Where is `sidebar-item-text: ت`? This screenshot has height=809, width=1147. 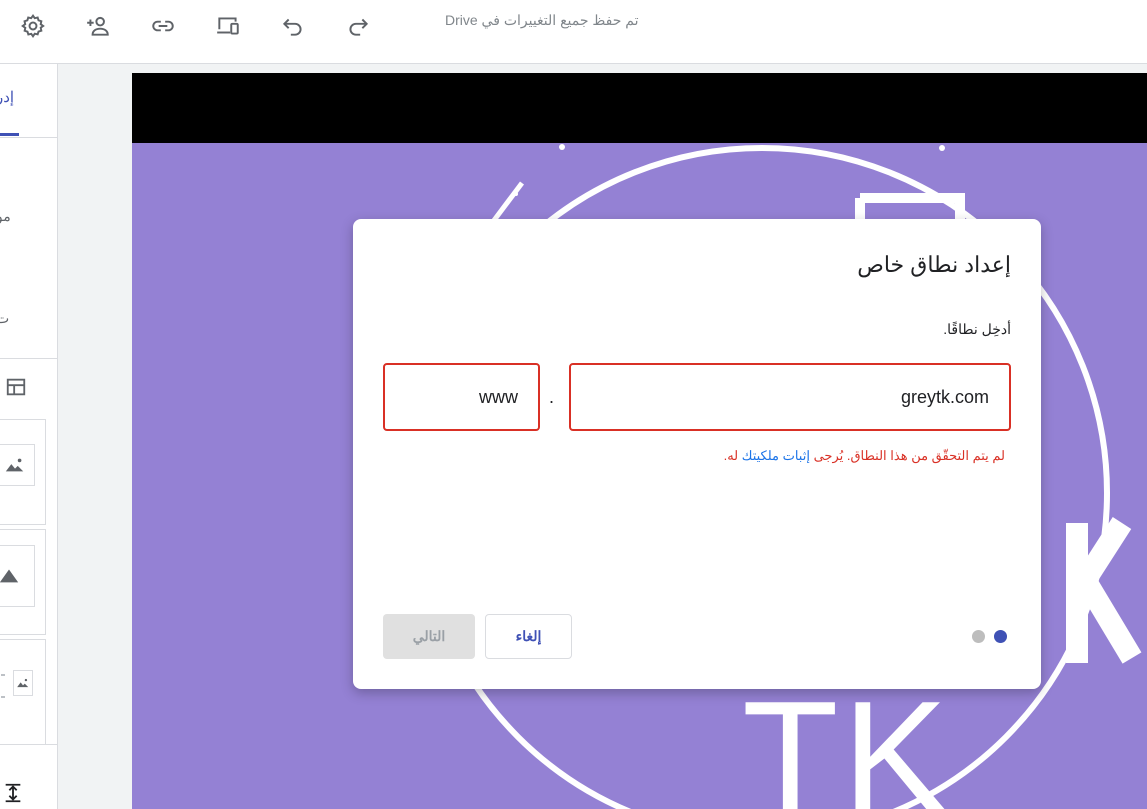
sidebar-item-text: ت is located at coordinates (4, 318).